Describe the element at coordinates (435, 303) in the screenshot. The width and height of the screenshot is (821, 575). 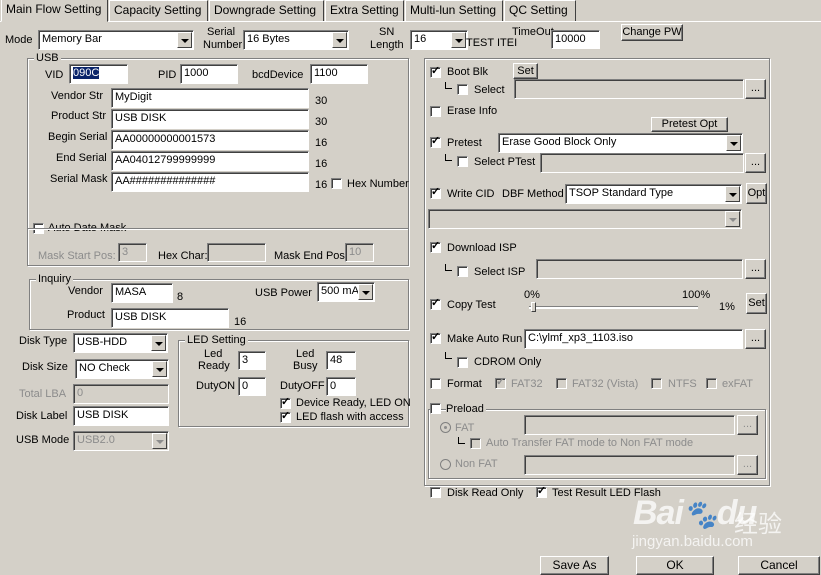
I see `copy-test-checkbox` at that location.